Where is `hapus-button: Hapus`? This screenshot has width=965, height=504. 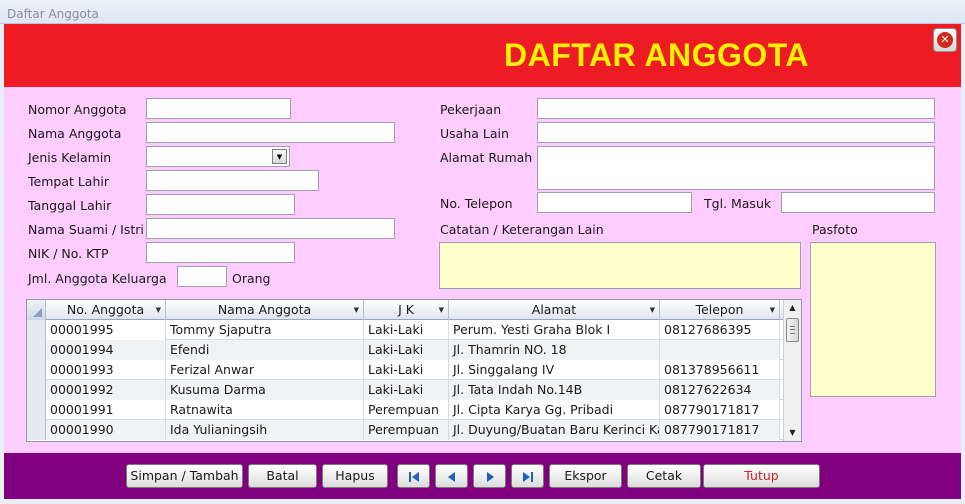 hapus-button: Hapus is located at coordinates (355, 476).